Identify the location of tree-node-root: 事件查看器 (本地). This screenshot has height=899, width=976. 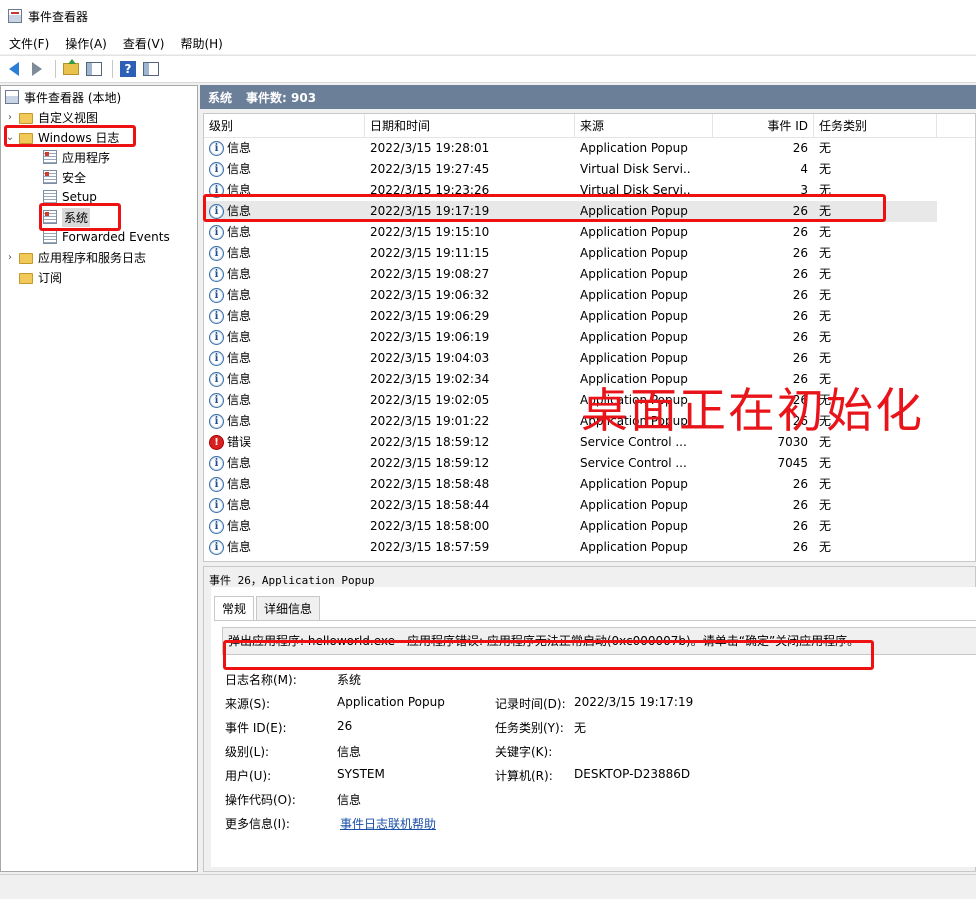
(63, 97).